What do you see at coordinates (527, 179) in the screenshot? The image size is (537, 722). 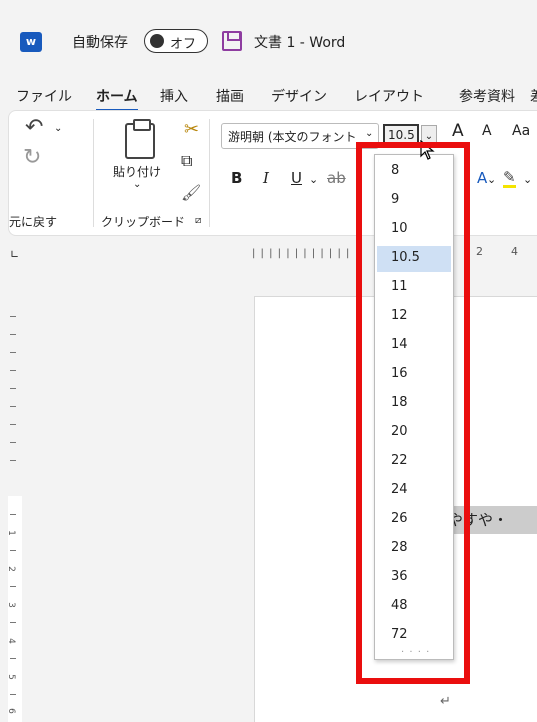 I see `highlight-dropdown-icon: ⌄` at bounding box center [527, 179].